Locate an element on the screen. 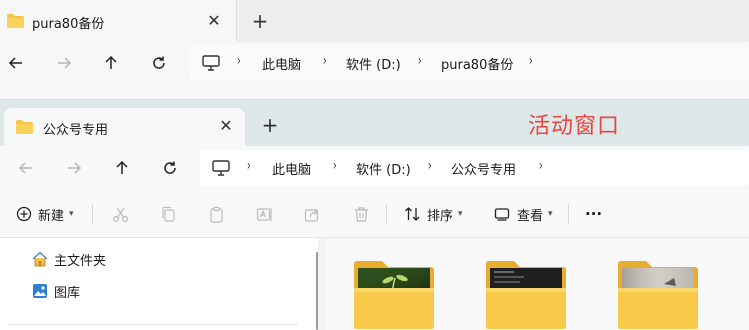 The height and width of the screenshot is (330, 749). gallery-icon is located at coordinates (40, 291).